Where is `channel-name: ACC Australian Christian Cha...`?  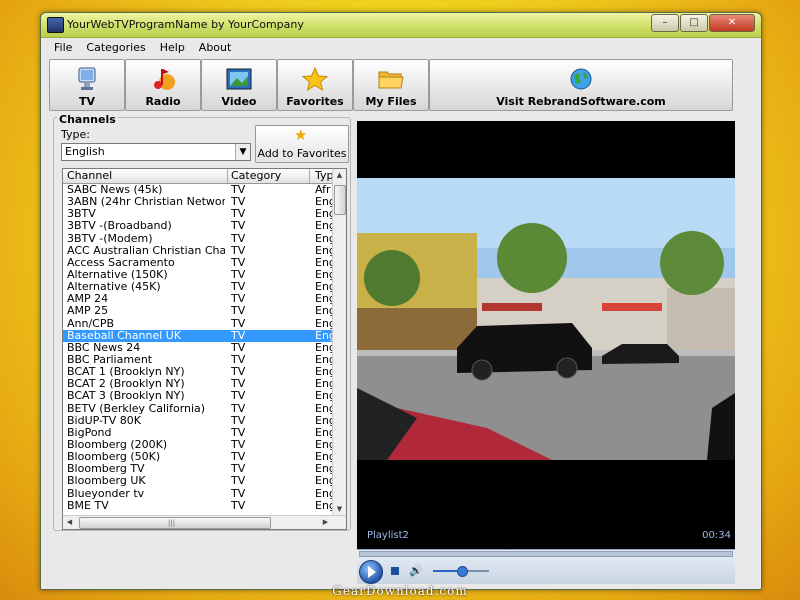
channel-name: ACC Australian Christian Cha... is located at coordinates (146, 250).